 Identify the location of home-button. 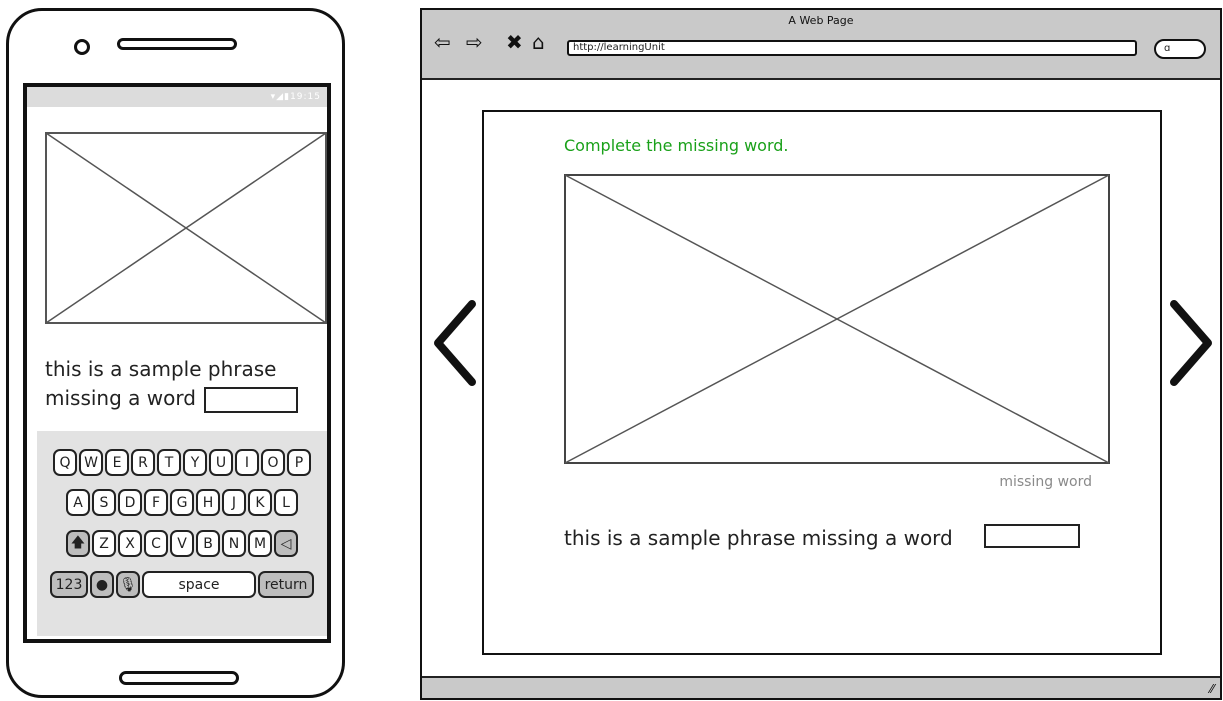
(179, 678).